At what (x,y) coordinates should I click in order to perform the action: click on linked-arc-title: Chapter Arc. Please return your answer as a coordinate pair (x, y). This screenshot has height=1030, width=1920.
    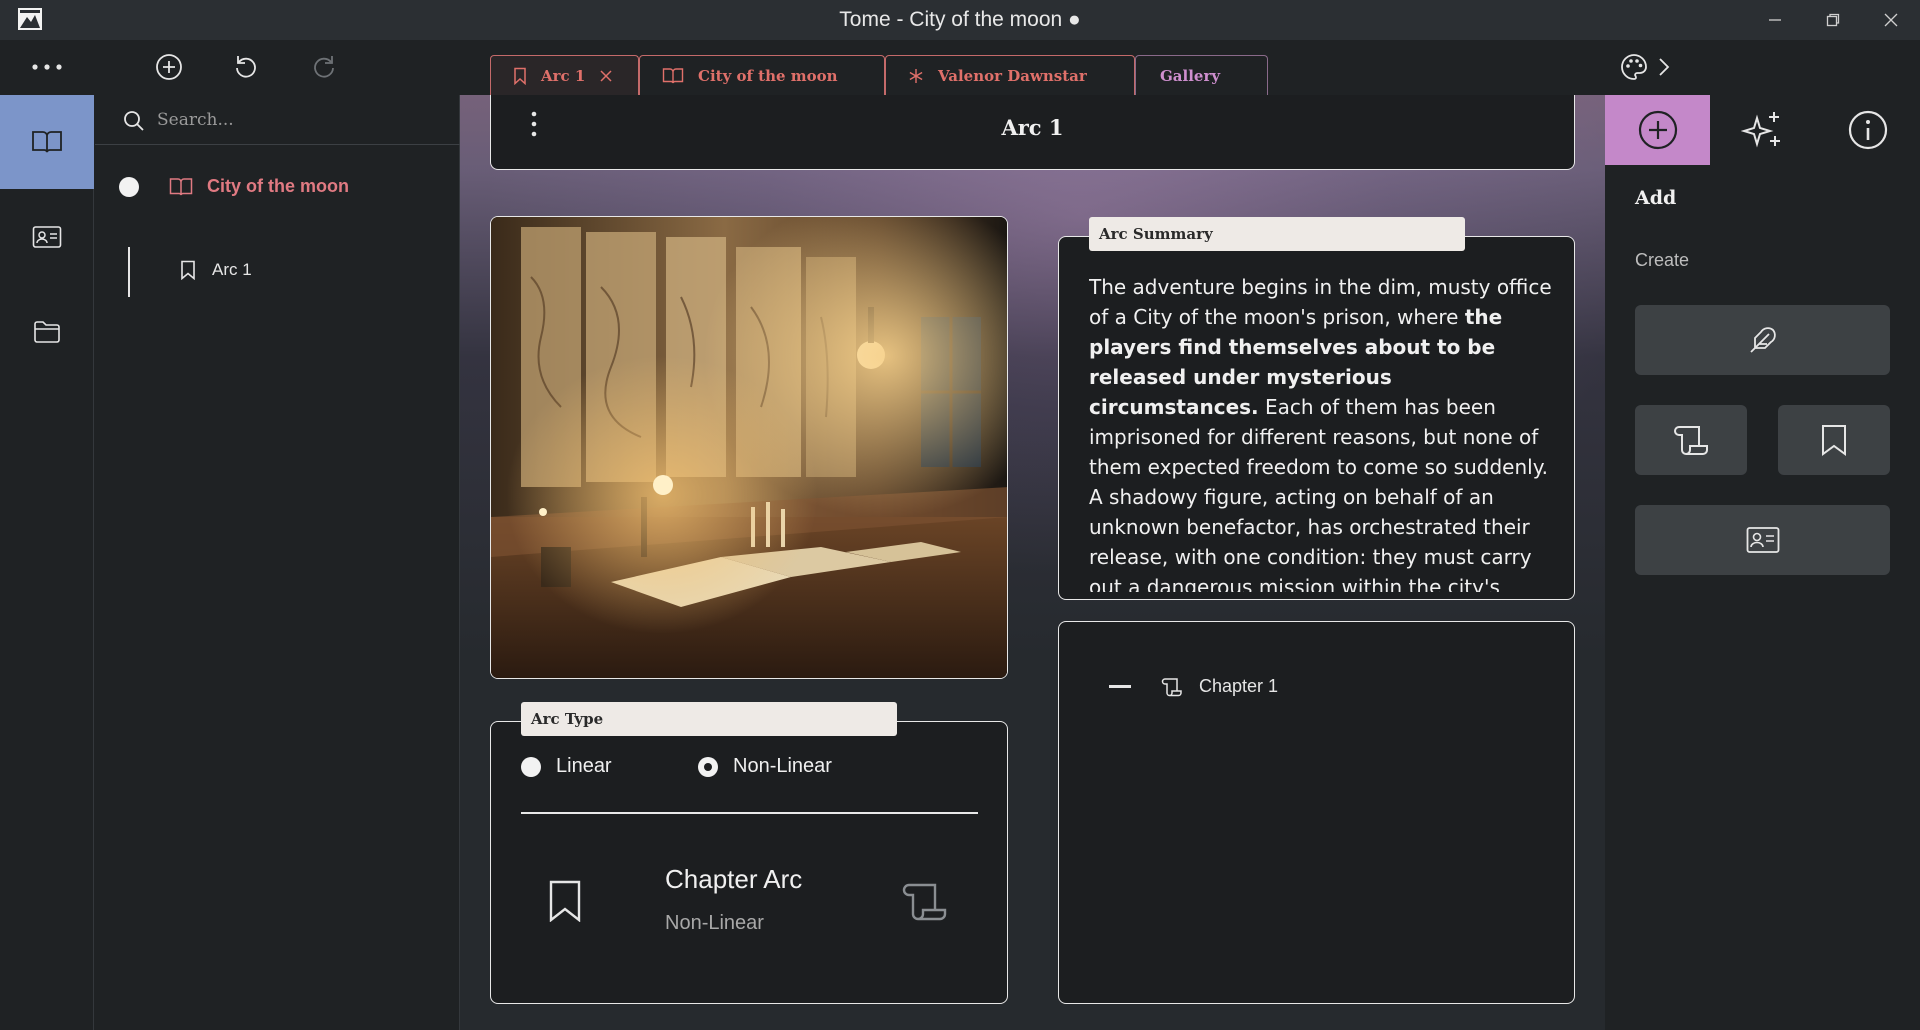
    Looking at the image, I should click on (733, 879).